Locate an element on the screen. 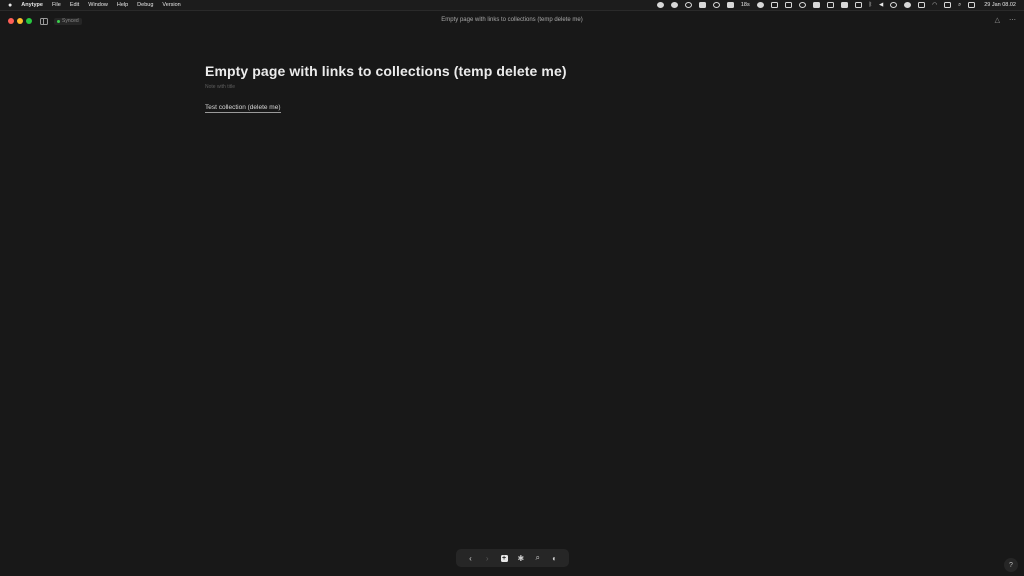  sync-status-badge: Synced is located at coordinates (68, 21).